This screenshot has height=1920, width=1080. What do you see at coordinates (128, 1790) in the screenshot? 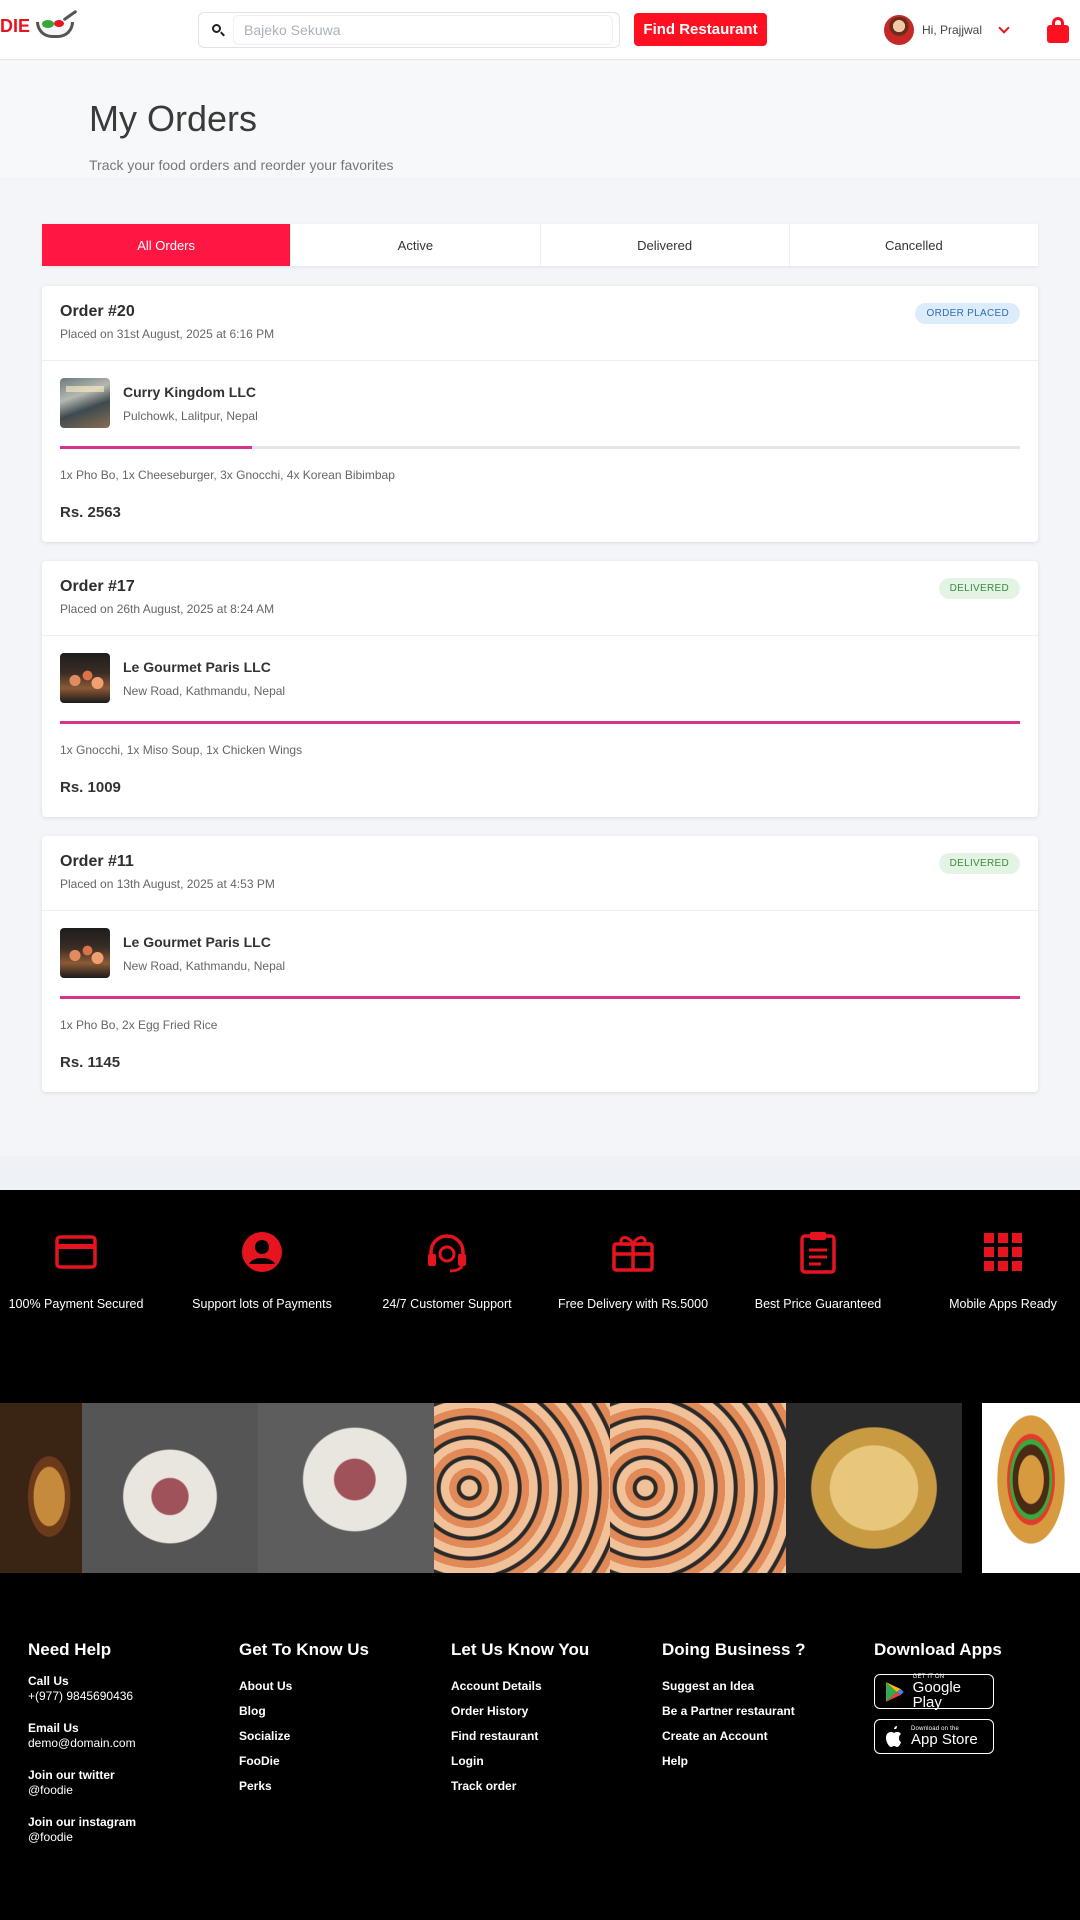
I see `twitter-link: @foodie` at bounding box center [128, 1790].